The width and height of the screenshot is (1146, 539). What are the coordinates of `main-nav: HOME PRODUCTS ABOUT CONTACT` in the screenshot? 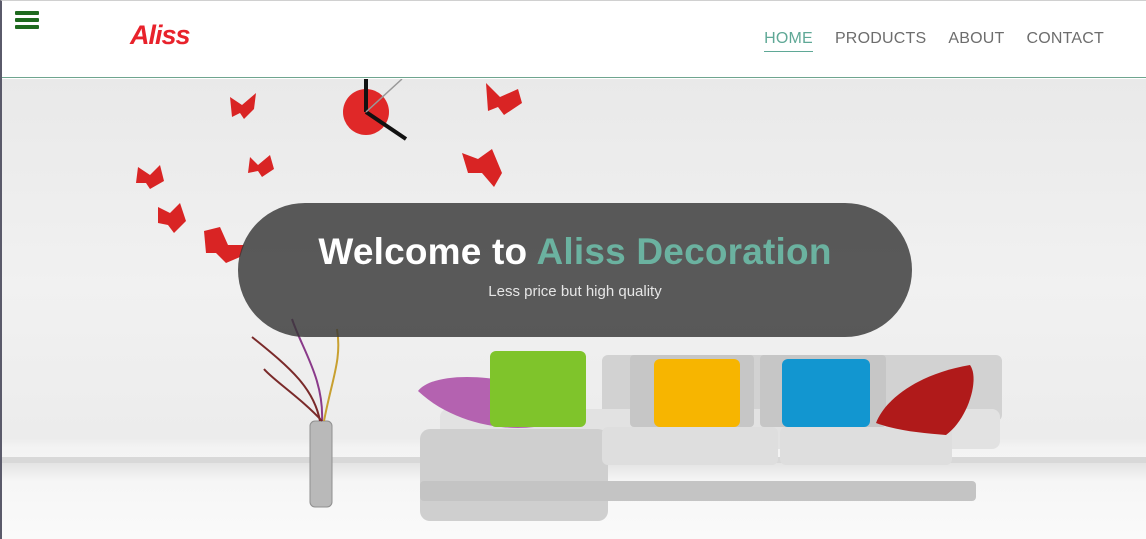 It's located at (934, 41).